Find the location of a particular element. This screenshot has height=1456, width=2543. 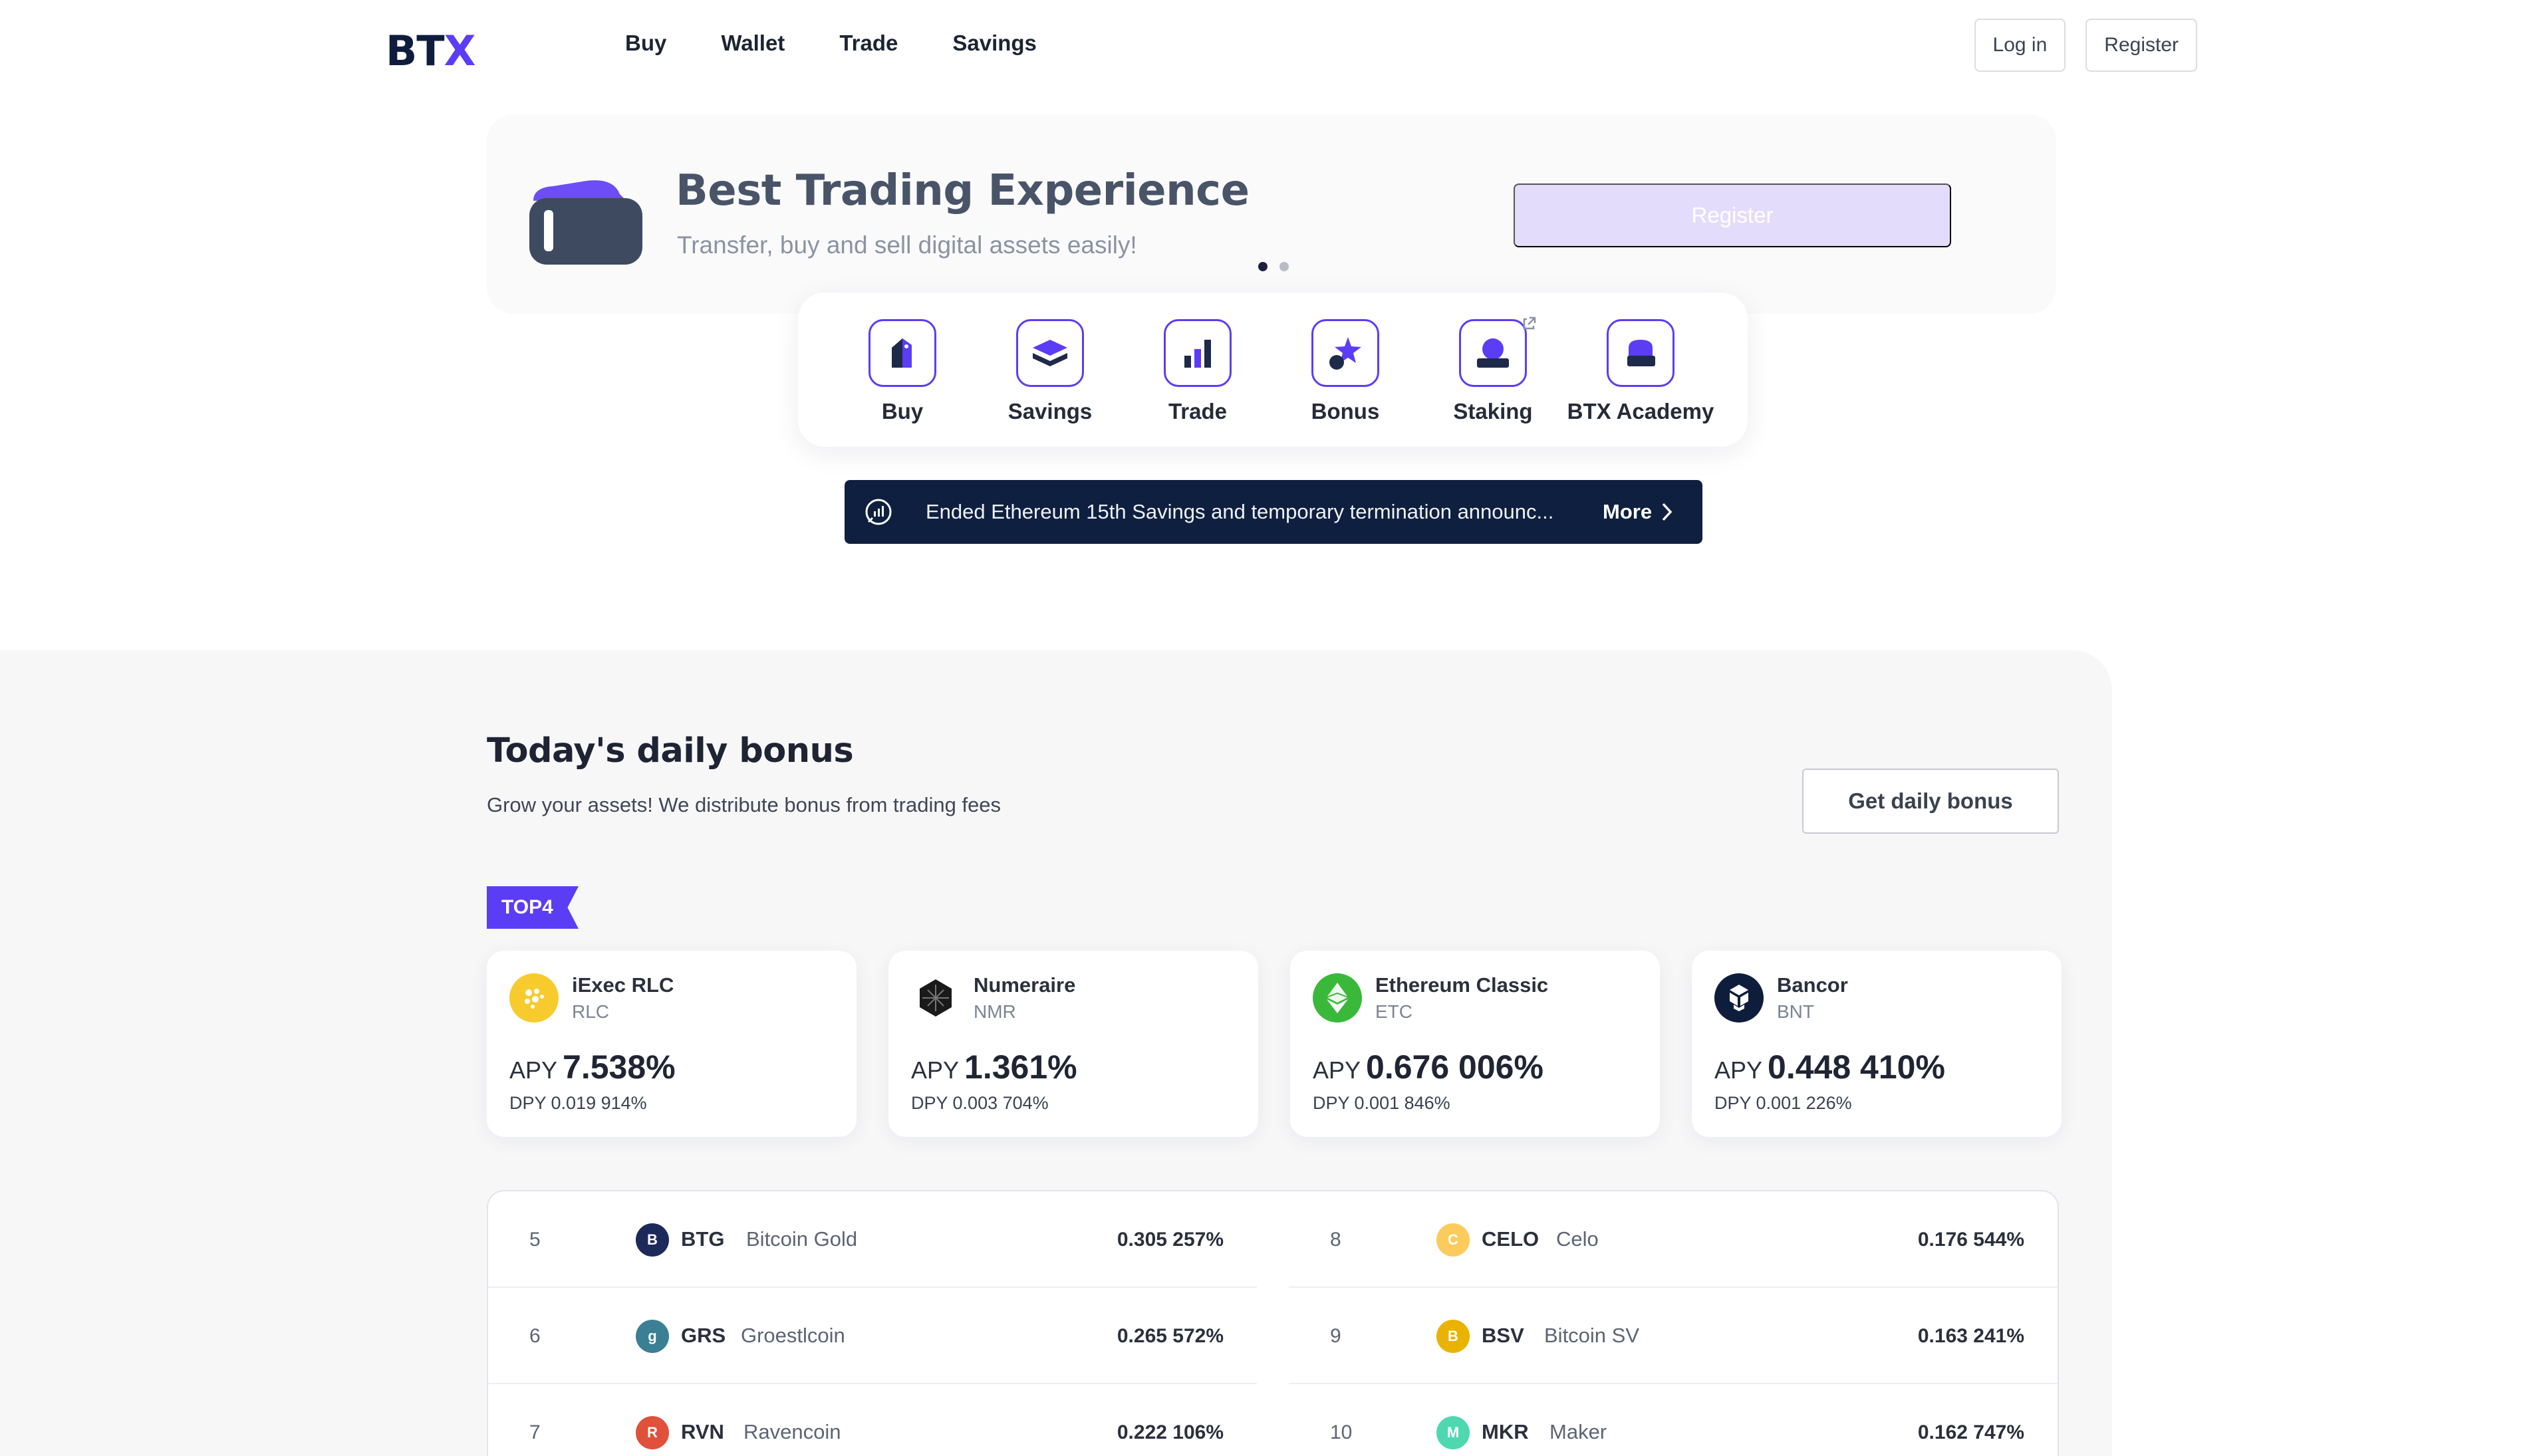

coin-symbol: NMR is located at coordinates (995, 1011).